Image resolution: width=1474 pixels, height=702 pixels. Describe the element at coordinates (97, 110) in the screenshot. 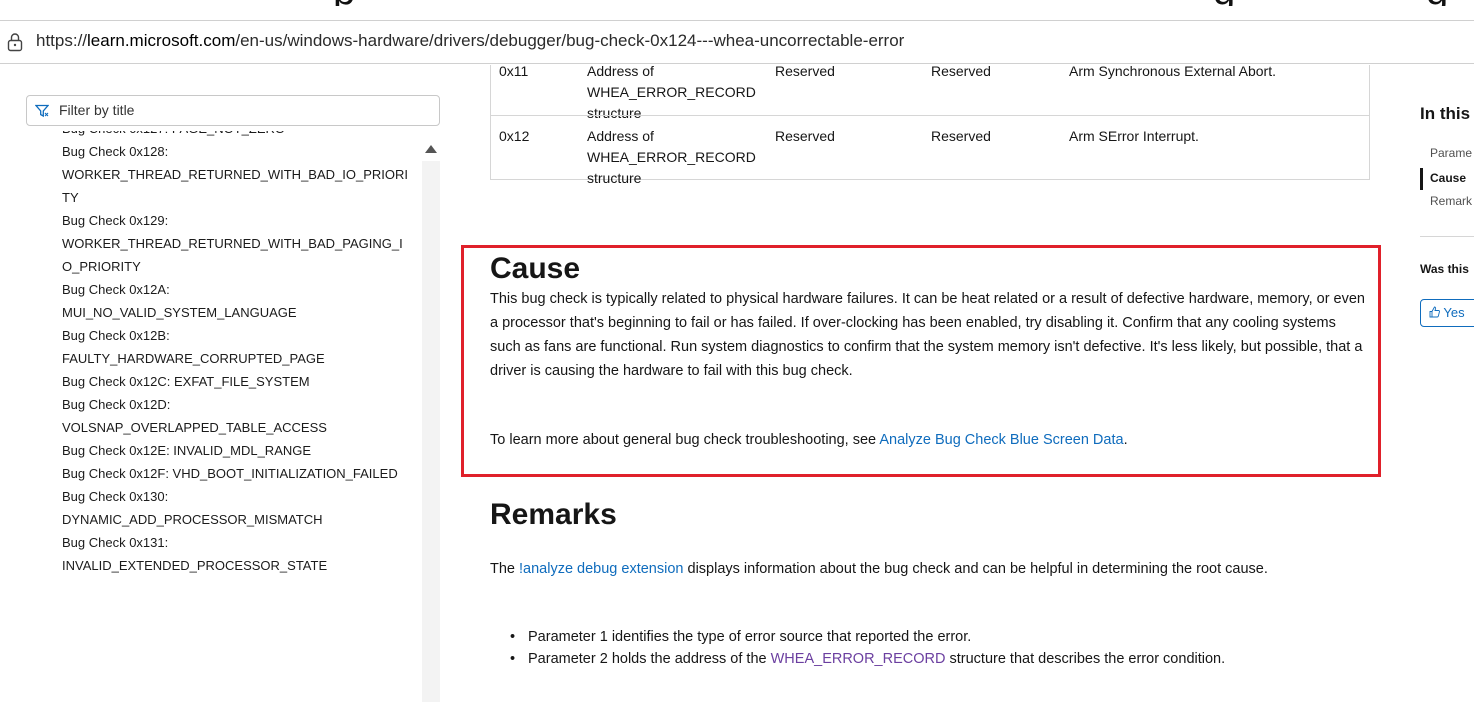

I see `filter-placeholder: Filter by title` at that location.